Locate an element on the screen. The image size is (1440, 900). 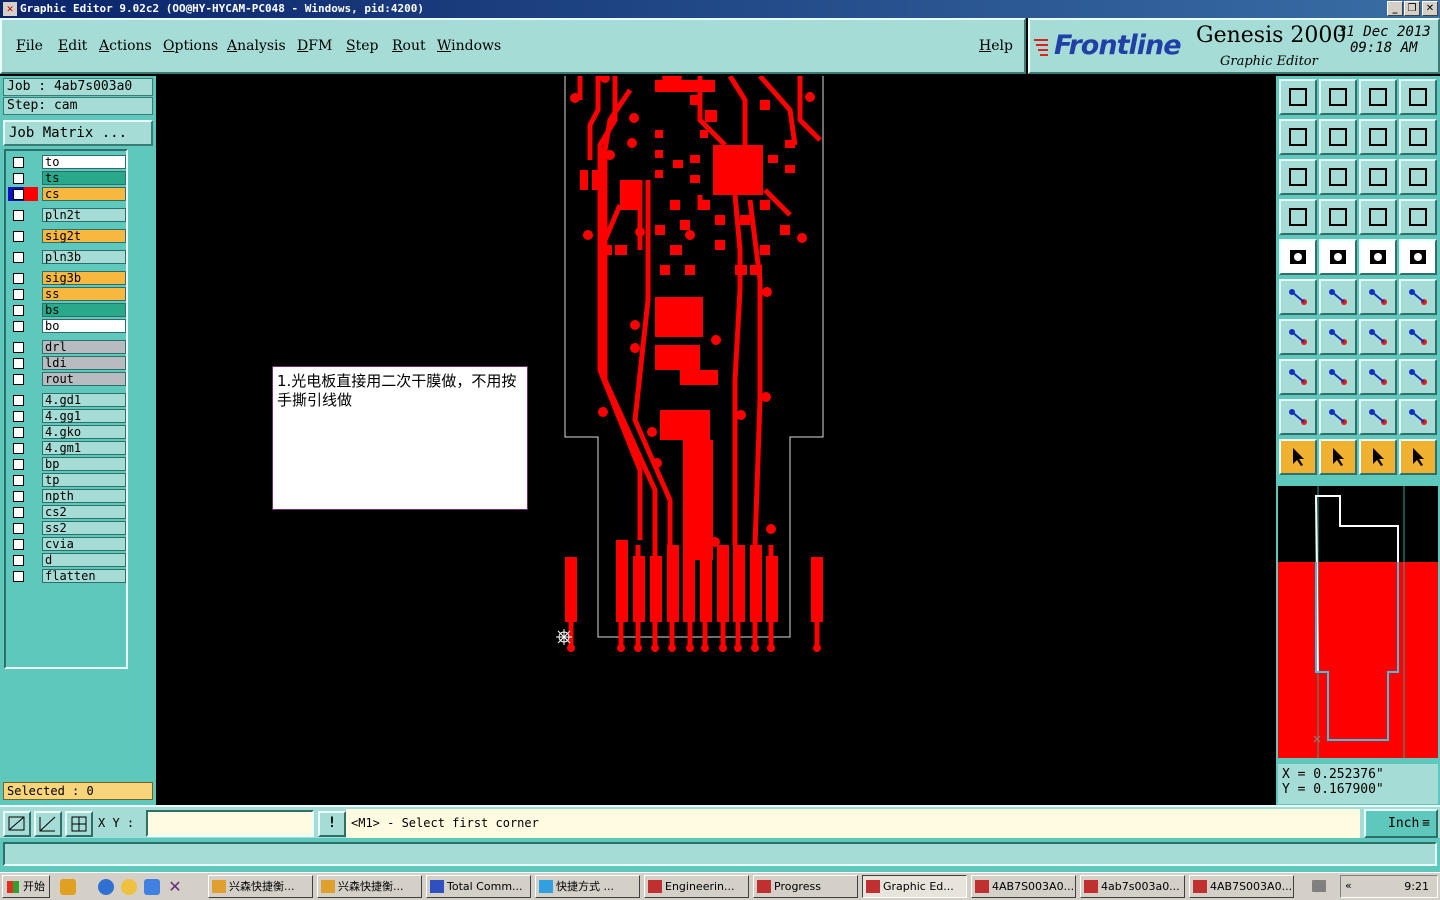
circle-group-button is located at coordinates (1418, 377).